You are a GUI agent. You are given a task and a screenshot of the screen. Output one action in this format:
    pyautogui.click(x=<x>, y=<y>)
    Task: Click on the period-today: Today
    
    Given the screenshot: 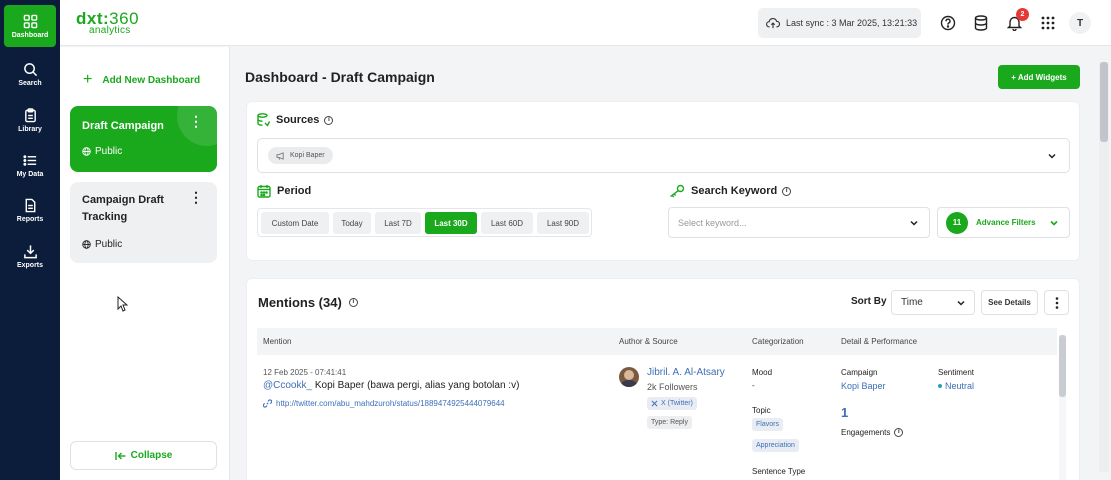 What is the action you would take?
    pyautogui.click(x=352, y=223)
    